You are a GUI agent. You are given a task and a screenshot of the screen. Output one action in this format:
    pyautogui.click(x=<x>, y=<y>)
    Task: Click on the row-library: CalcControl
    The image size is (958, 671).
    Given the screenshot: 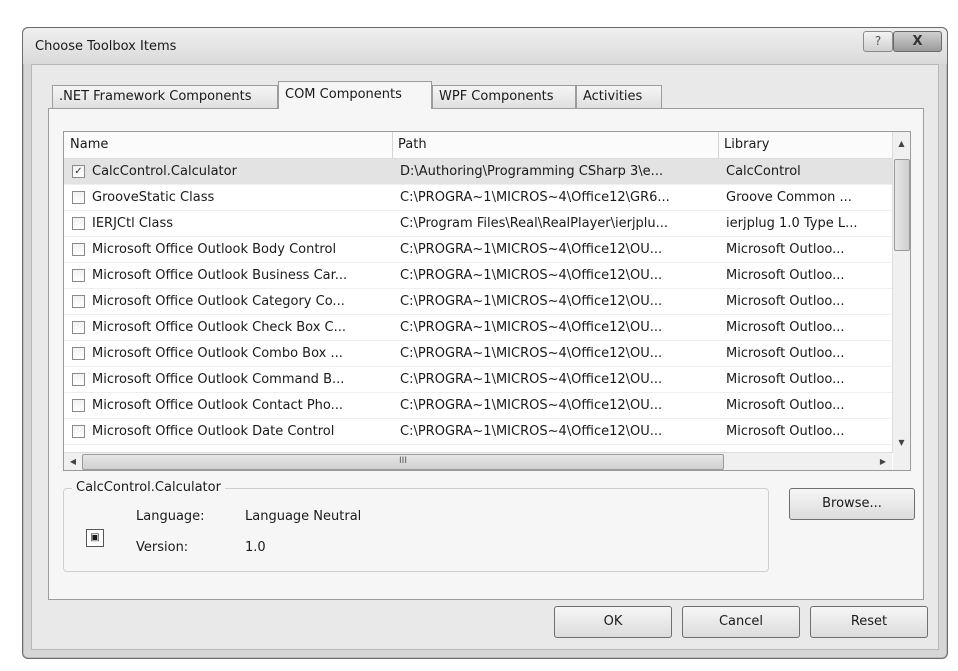 What is the action you would take?
    pyautogui.click(x=763, y=171)
    